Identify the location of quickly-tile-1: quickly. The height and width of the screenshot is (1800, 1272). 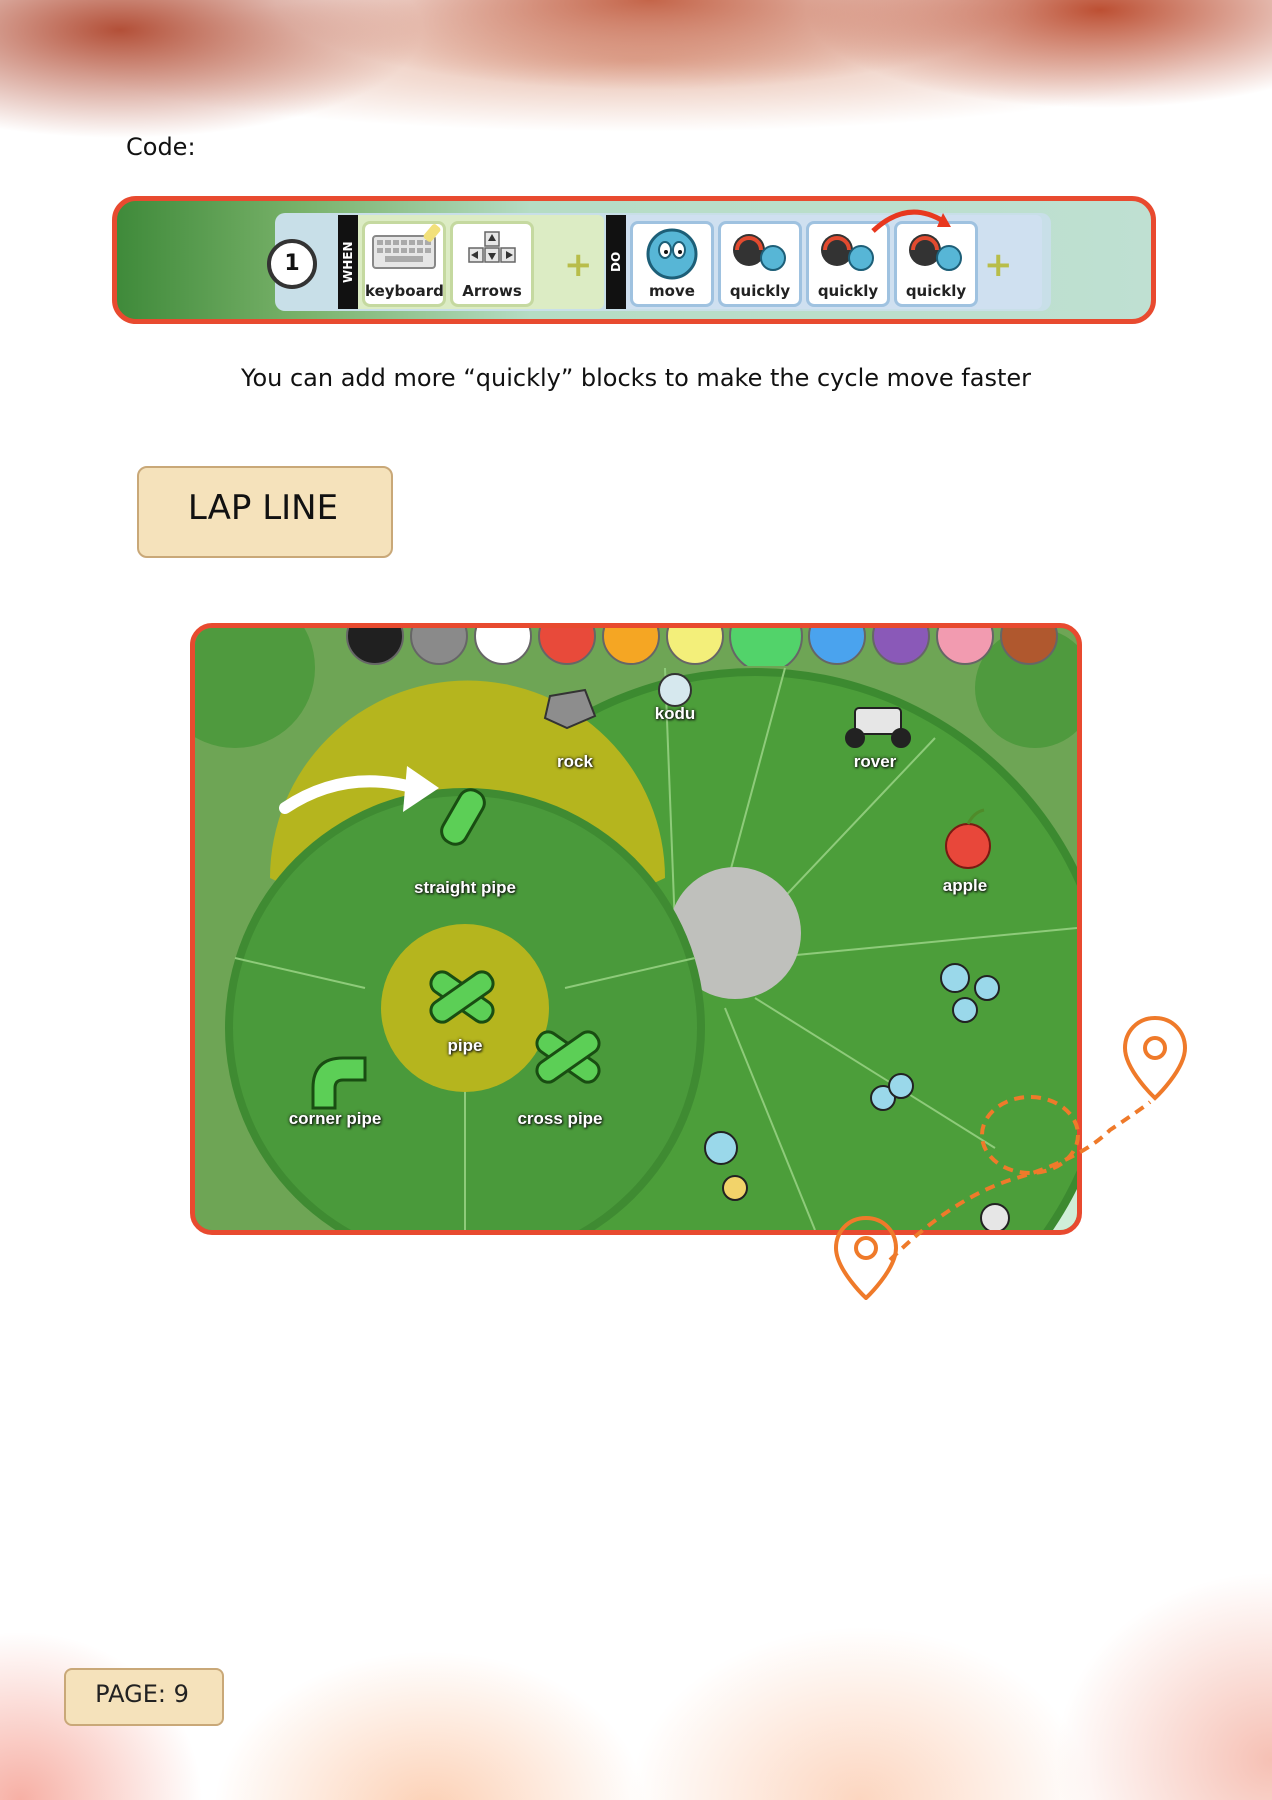
(760, 264).